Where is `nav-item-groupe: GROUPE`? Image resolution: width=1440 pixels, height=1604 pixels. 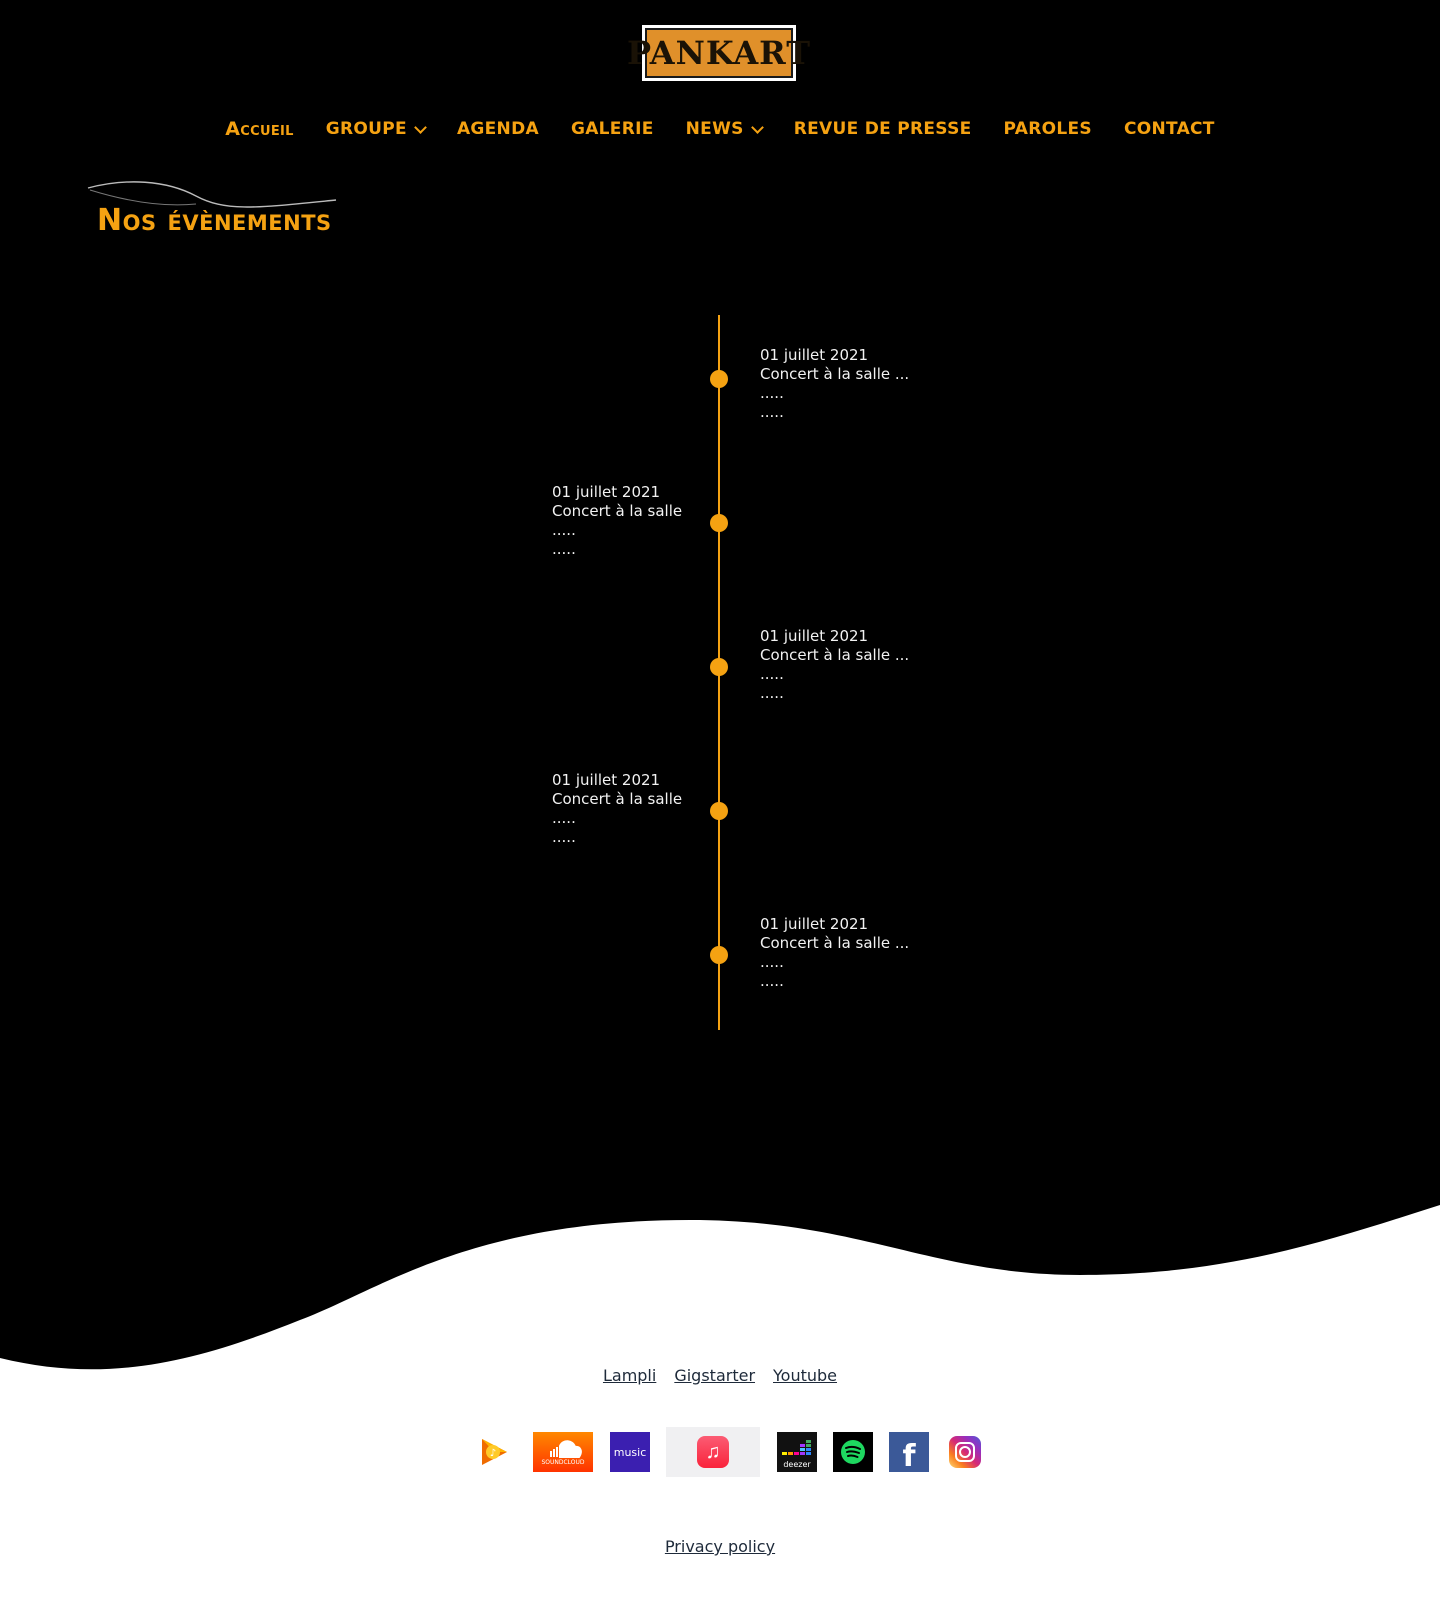
nav-item-groupe: GROUPE is located at coordinates (376, 129).